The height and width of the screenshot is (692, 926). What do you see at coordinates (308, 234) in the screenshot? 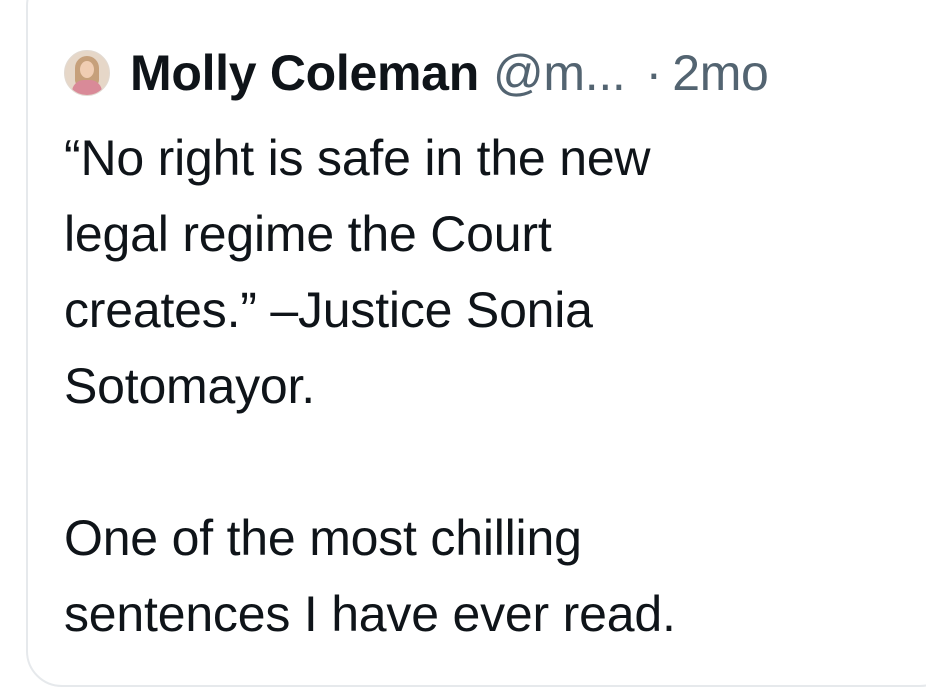
I see `tweet-text-line: legal regime the Court` at bounding box center [308, 234].